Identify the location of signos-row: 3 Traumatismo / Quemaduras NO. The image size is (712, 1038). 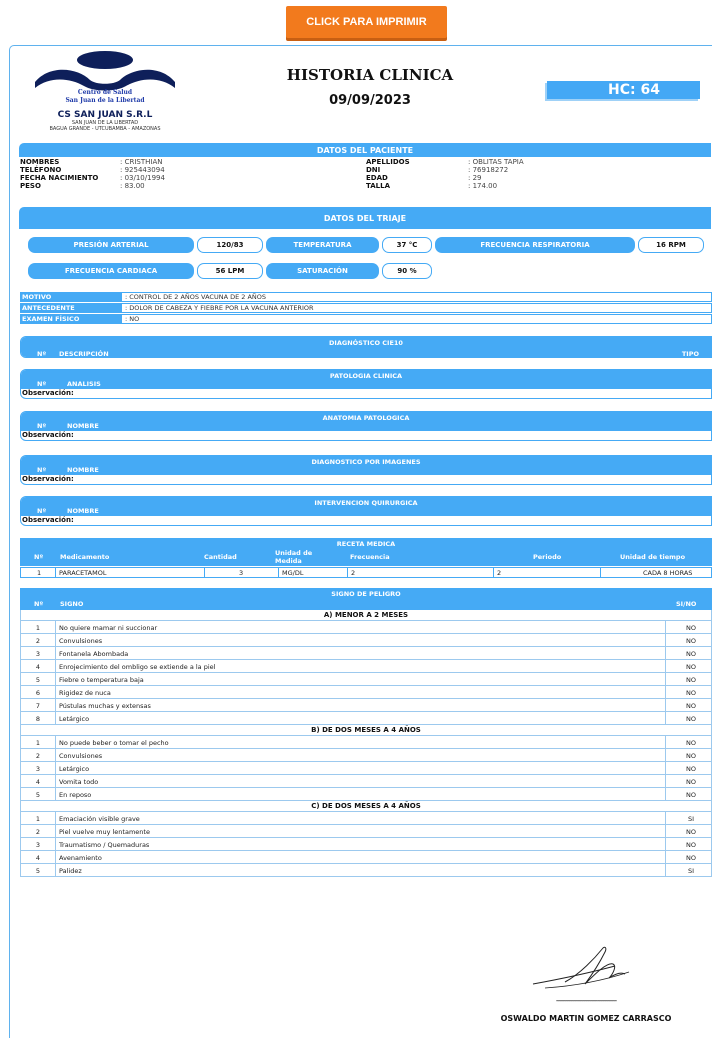
(366, 844).